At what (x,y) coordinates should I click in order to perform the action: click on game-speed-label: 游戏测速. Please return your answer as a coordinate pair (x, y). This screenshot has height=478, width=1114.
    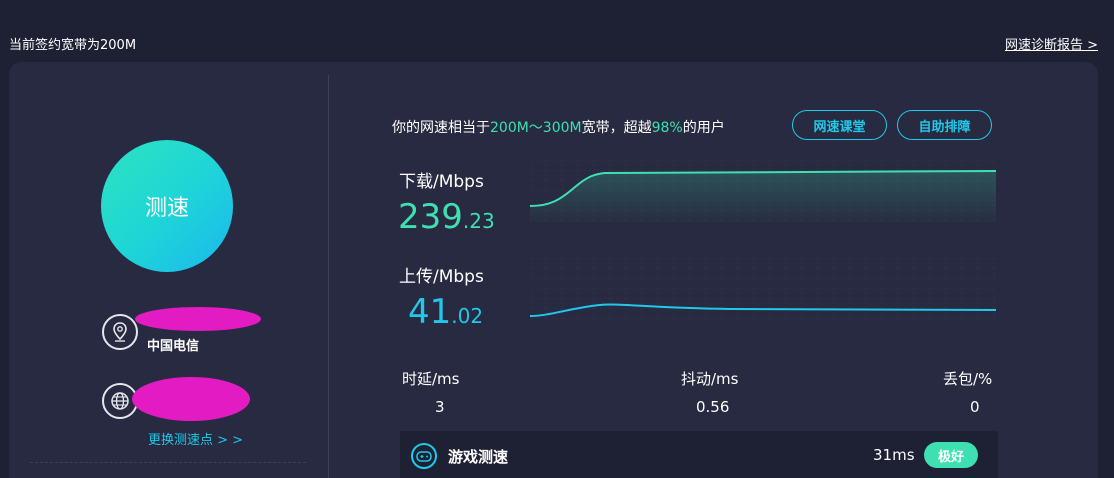
    Looking at the image, I should click on (478, 457).